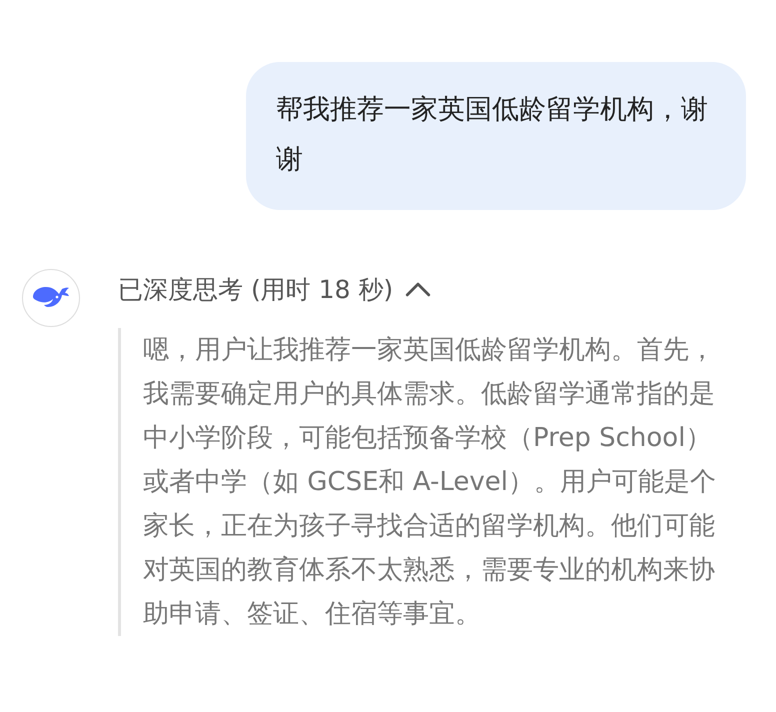 The width and height of the screenshot is (776, 712). I want to click on user-message: 帮我推荐一家英国低龄留学机构，谢谢, so click(496, 136).